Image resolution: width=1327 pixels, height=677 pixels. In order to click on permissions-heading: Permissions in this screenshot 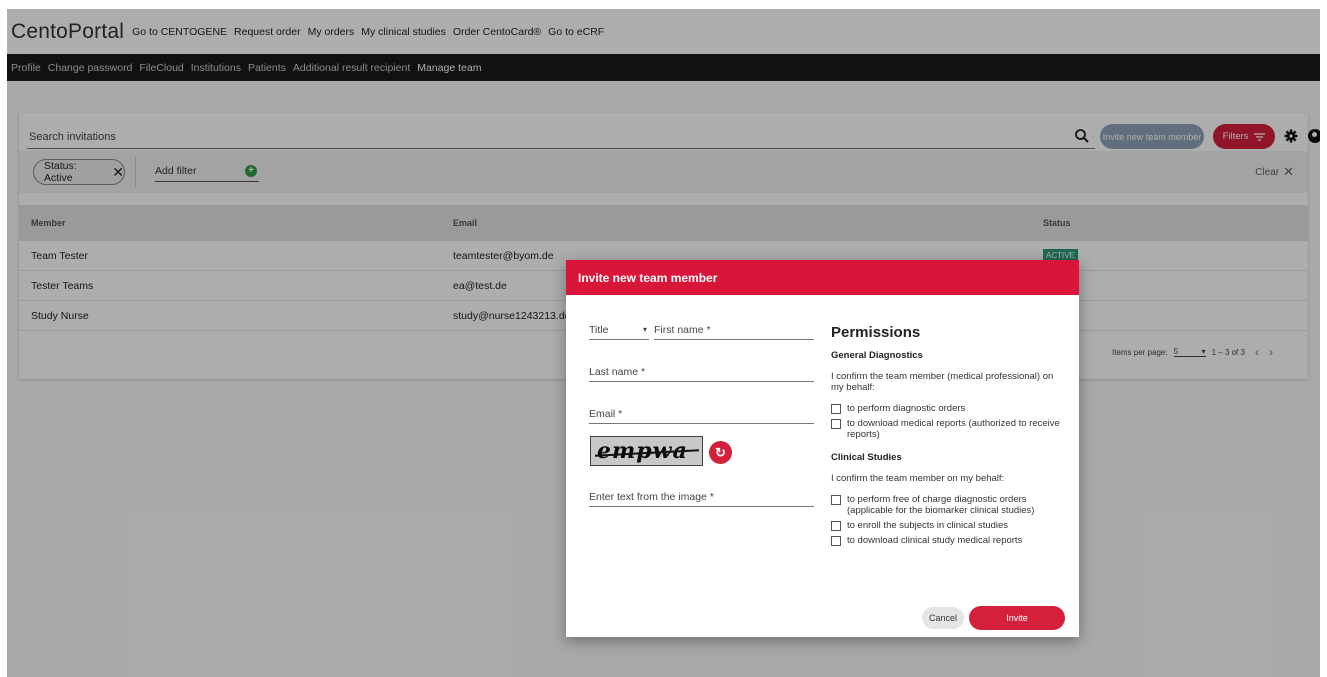, I will do `click(876, 332)`.